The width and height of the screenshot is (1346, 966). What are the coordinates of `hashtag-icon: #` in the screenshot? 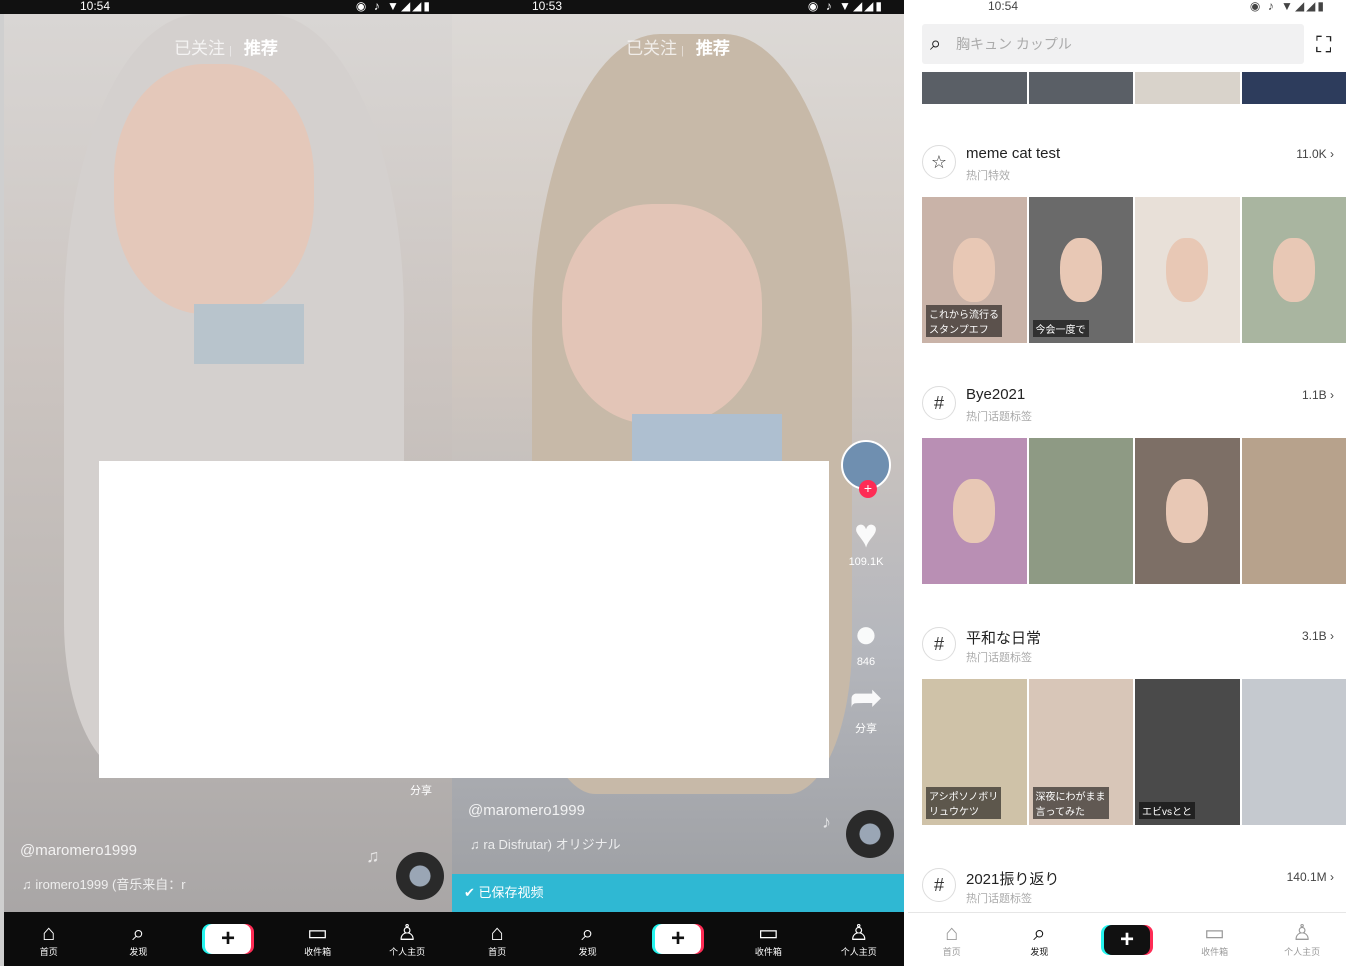 It's located at (939, 644).